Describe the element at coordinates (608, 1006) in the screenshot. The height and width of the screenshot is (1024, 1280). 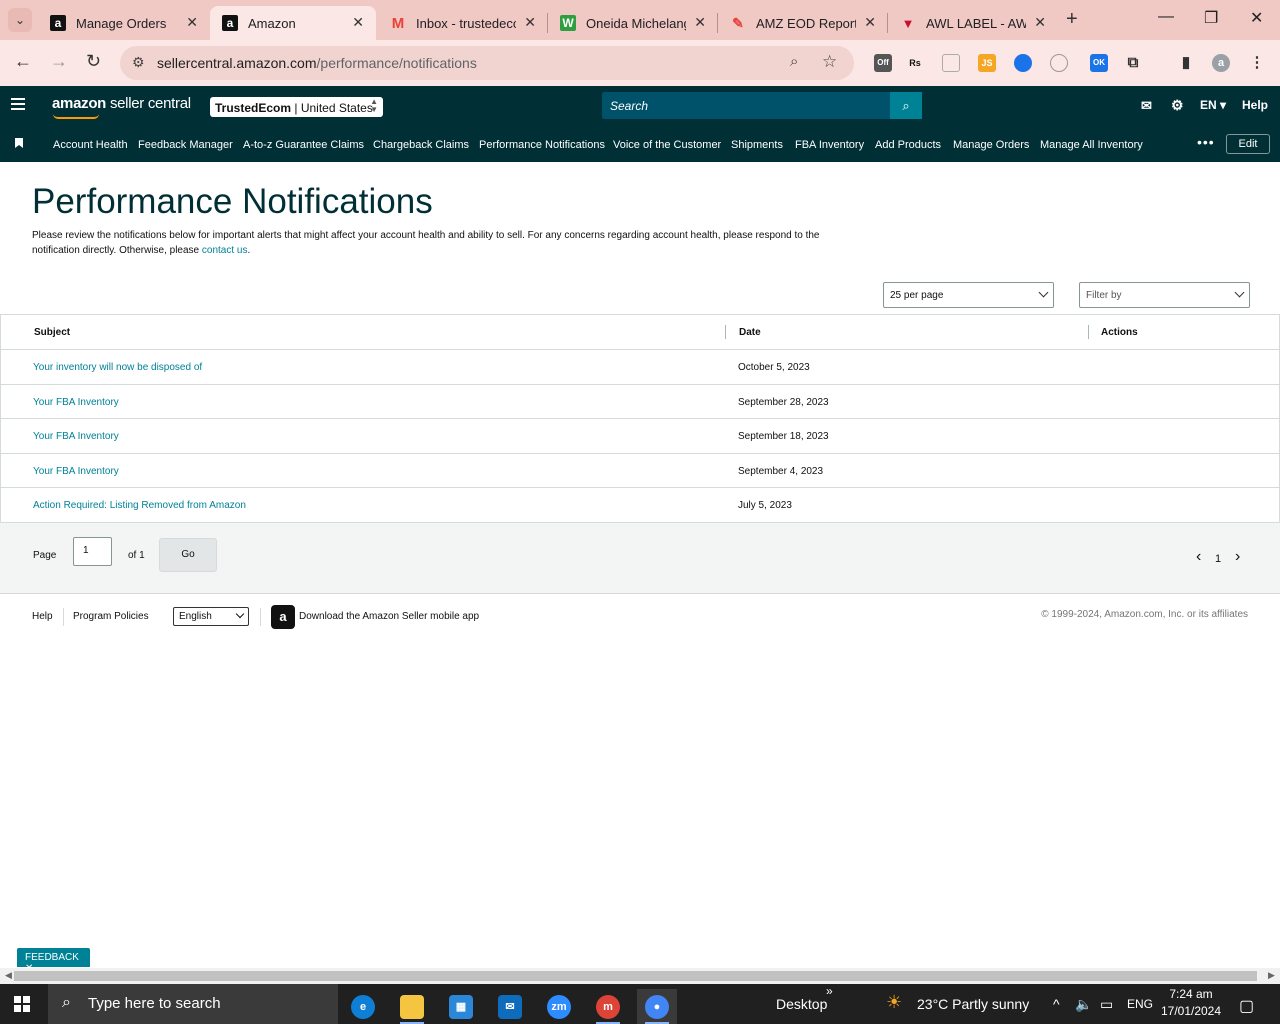
I see `chrome-profile-taskbar-icon: m` at that location.